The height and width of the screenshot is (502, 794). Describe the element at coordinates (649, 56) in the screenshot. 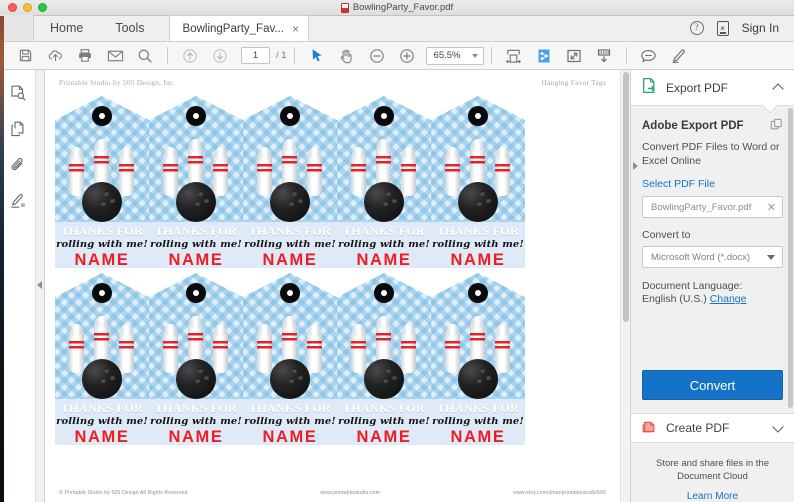

I see `comment-icon` at that location.